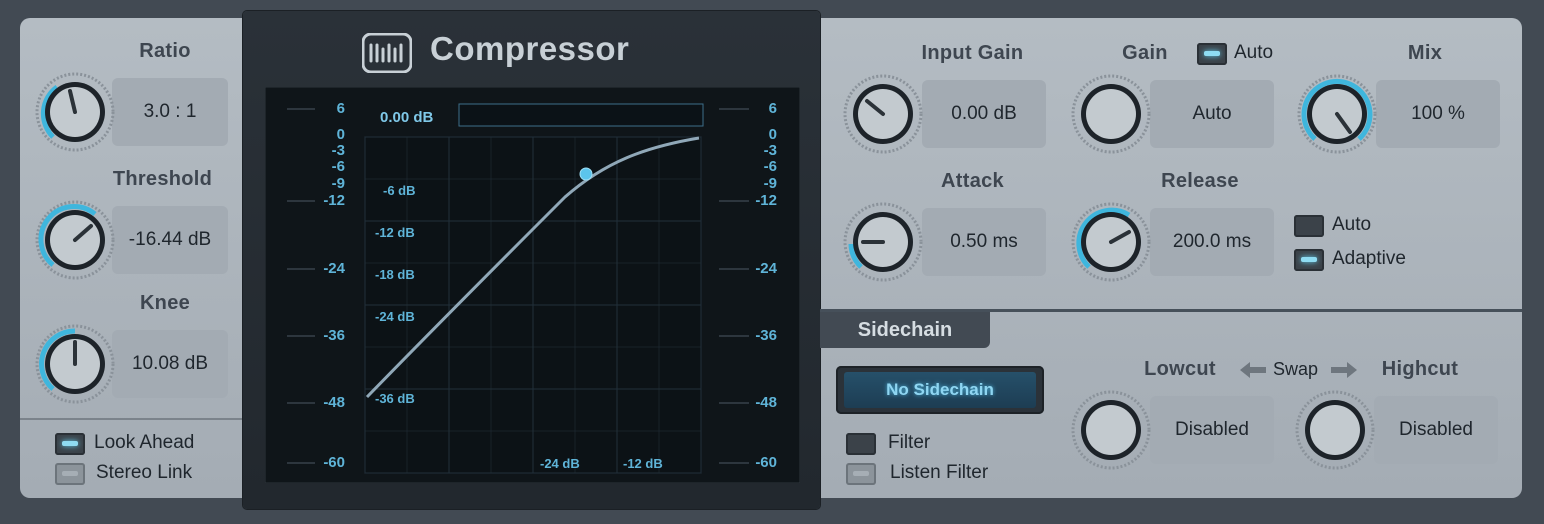 The width and height of the screenshot is (1544, 524). Describe the element at coordinates (1425, 53) in the screenshot. I see `mix-label: Mix` at that location.